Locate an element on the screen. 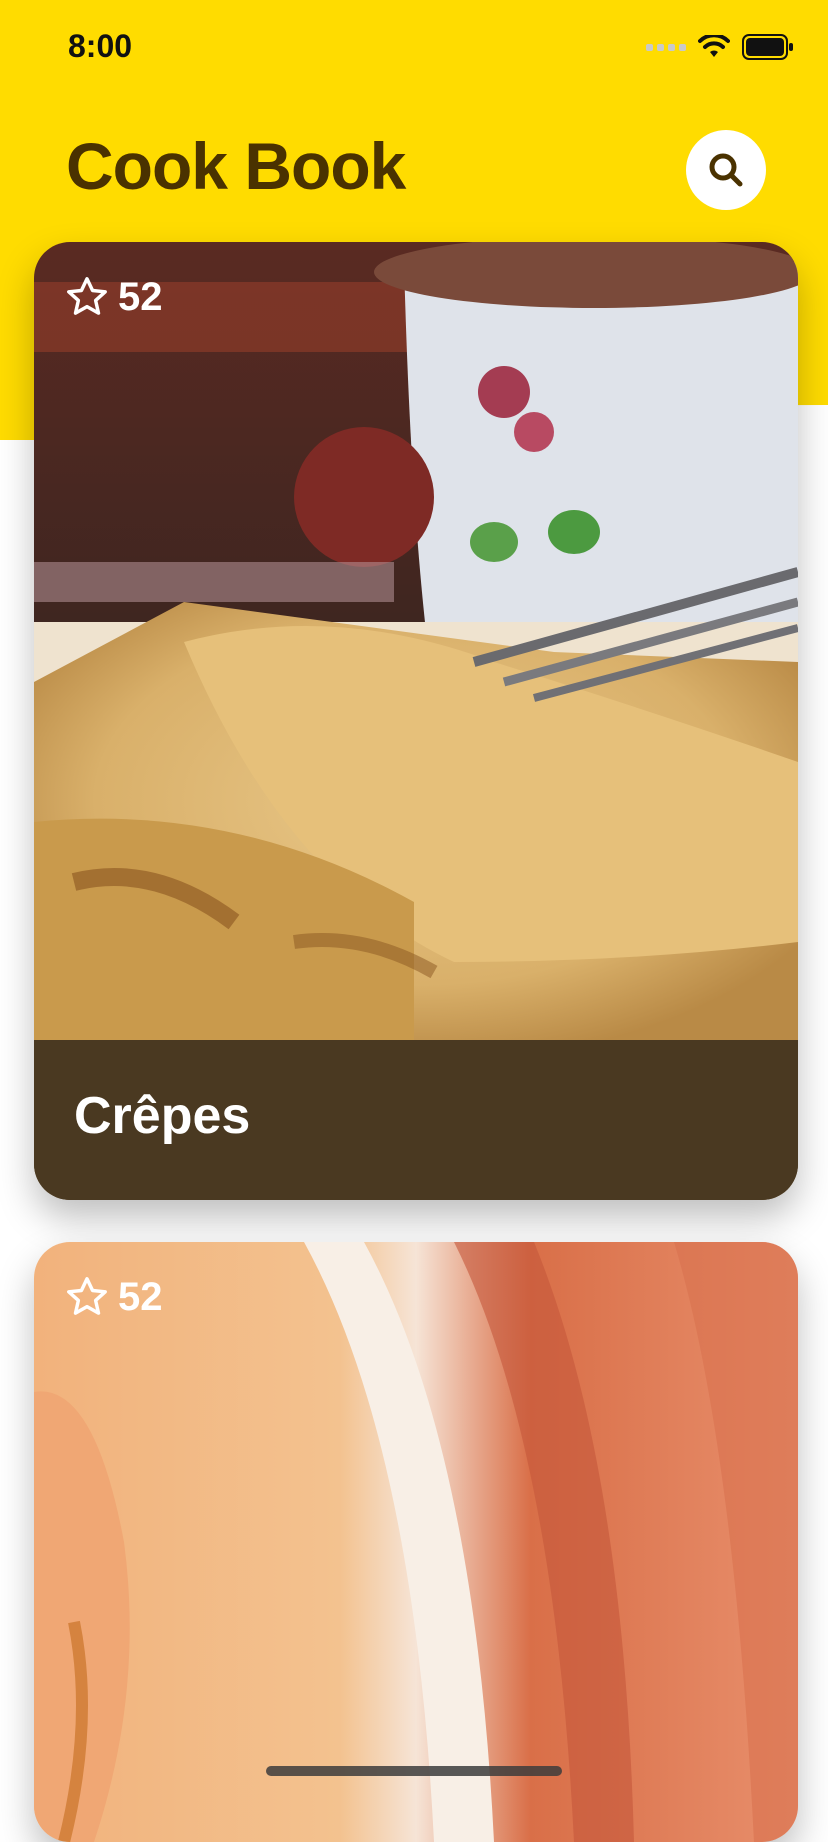 The height and width of the screenshot is (1842, 828). status-time: 8:00 is located at coordinates (100, 46).